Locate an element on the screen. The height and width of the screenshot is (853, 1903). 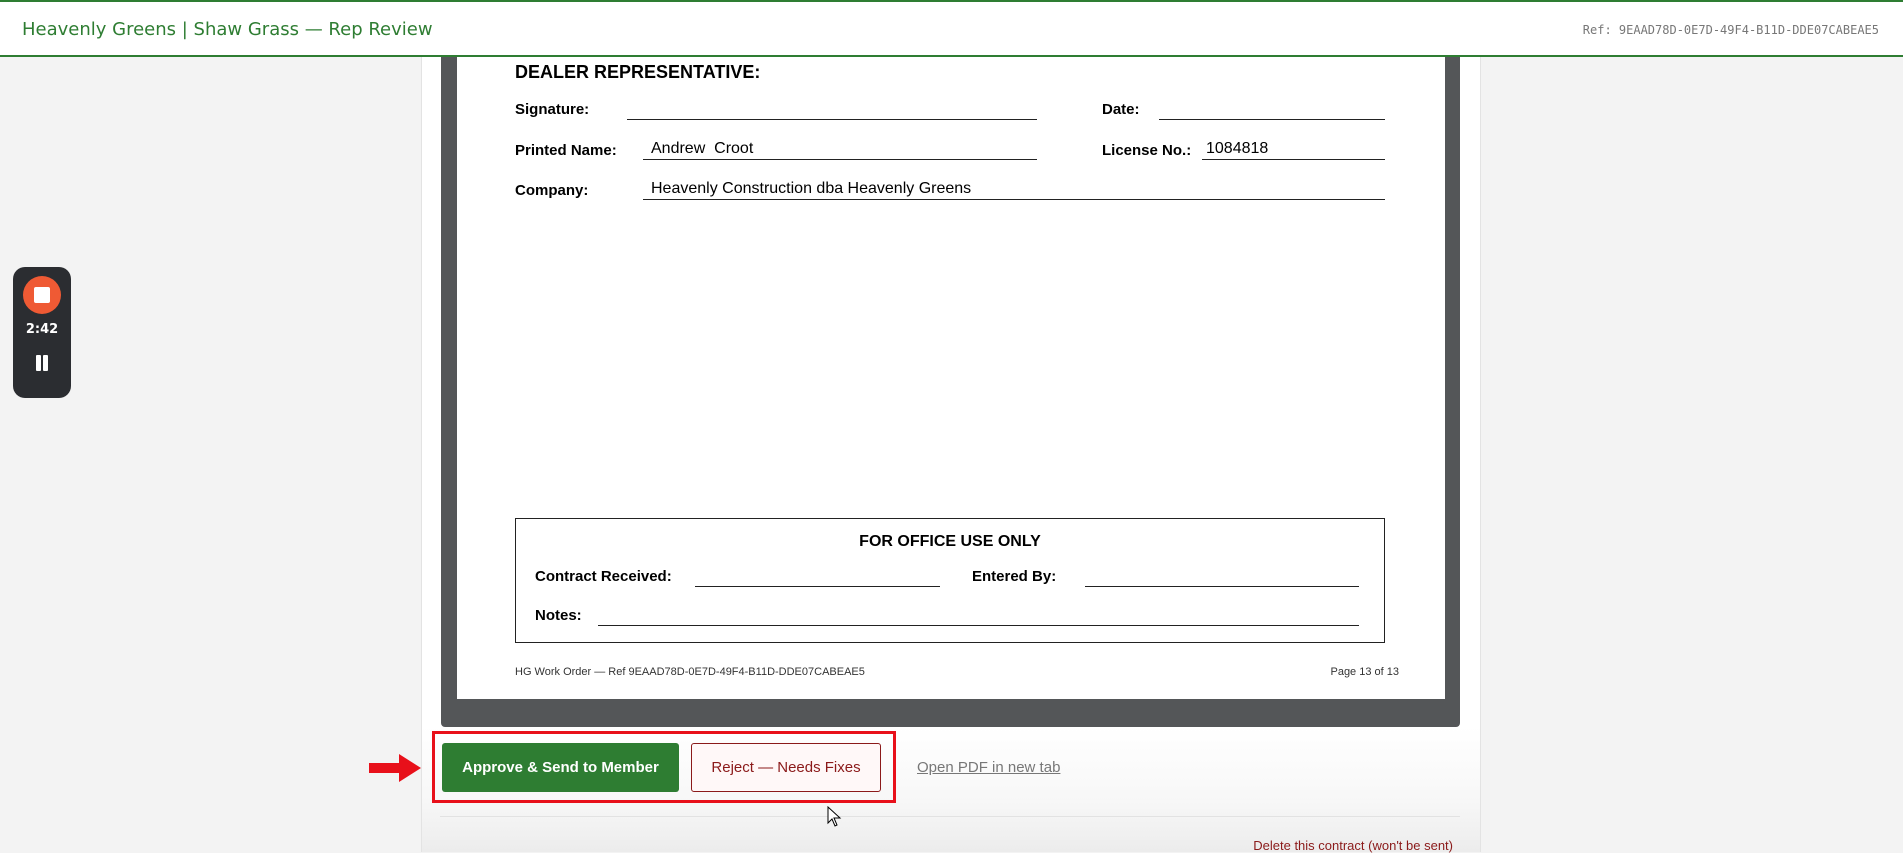
reject-needs-fixes-button: Reject — Needs Fixes is located at coordinates (786, 767).